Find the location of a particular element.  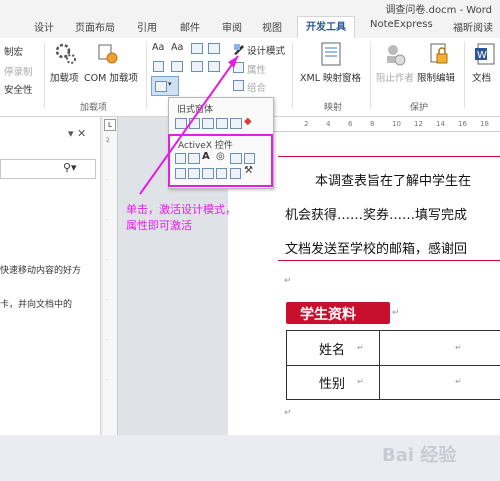

annotation-callout: 单击，激活设计模式， 属性即可激活 is located at coordinates (181, 217).